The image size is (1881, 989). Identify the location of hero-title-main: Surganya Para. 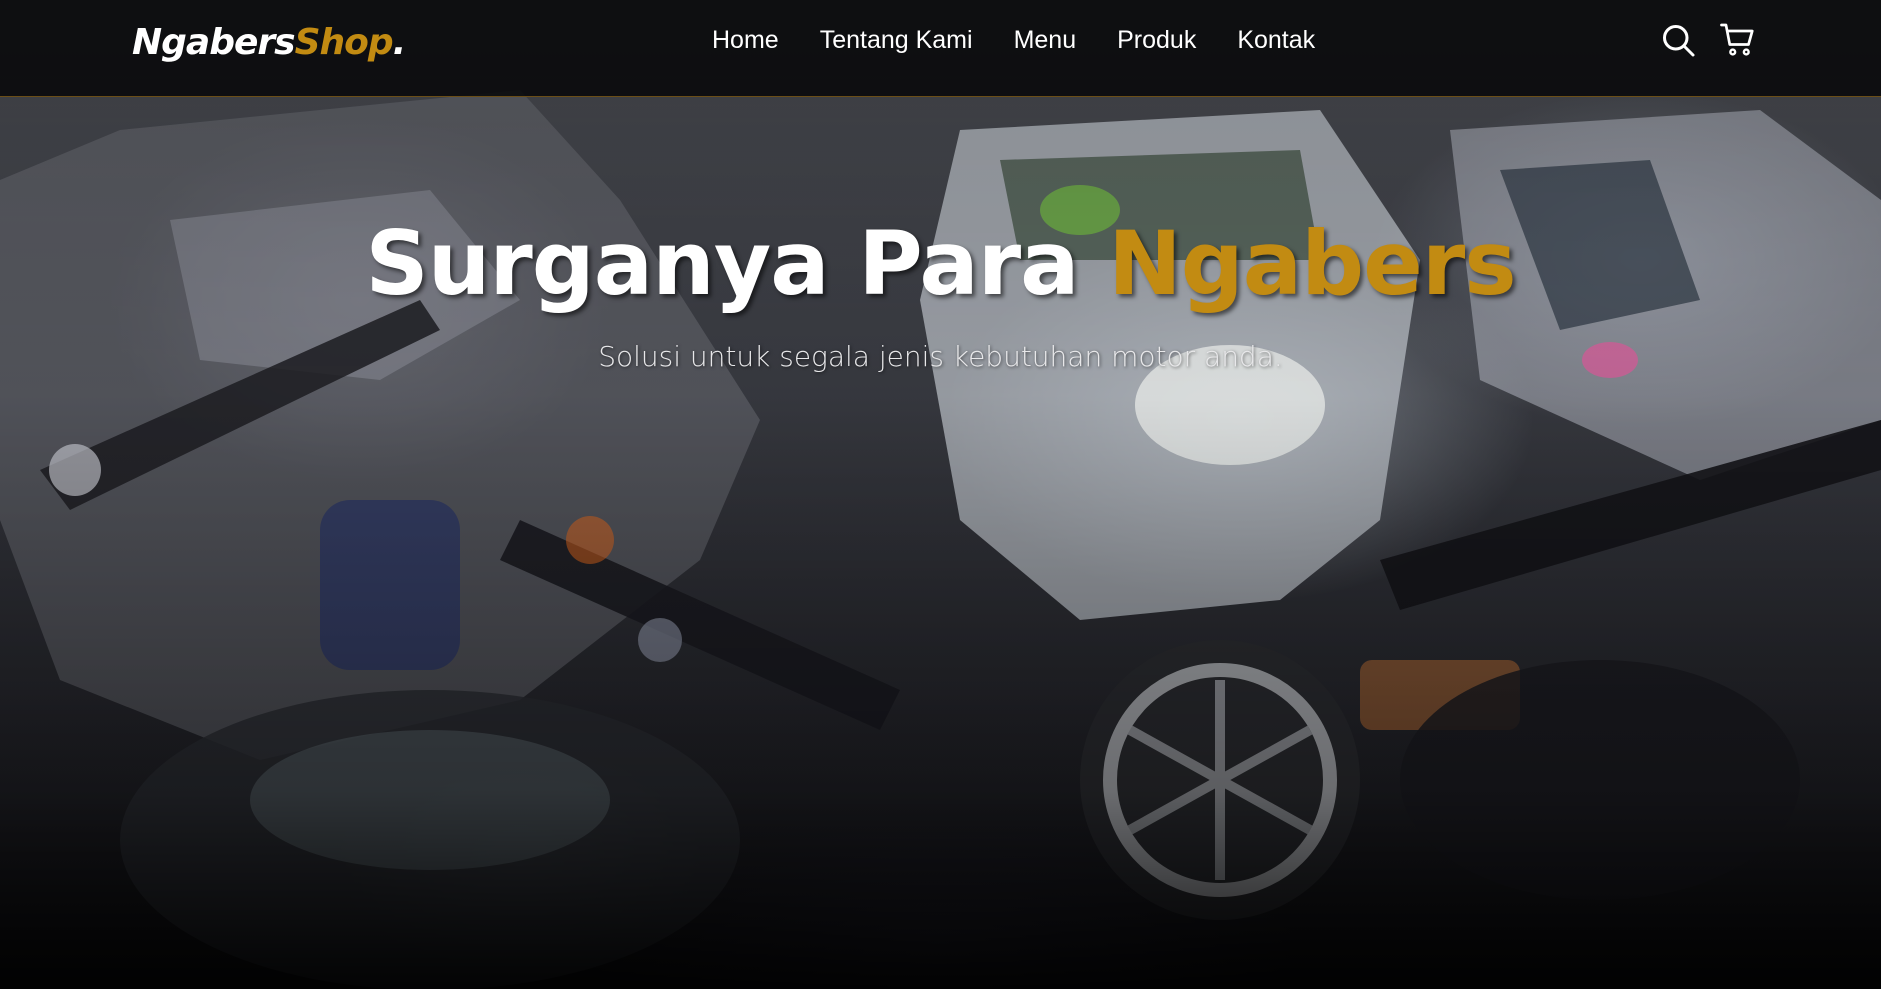
(737, 263).